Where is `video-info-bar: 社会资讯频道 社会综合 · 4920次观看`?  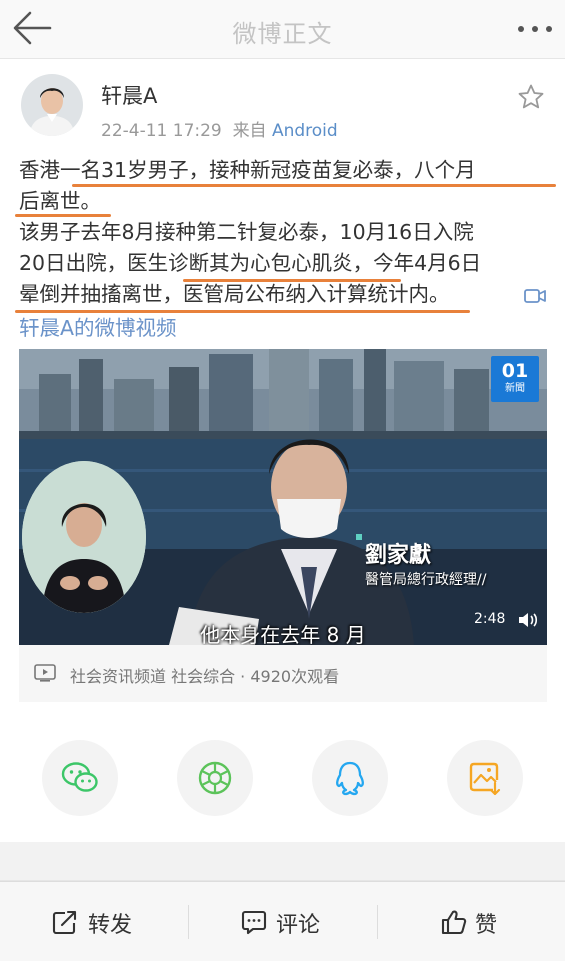
video-info-bar: 社会资讯频道 社会综合 · 4920次观看 is located at coordinates (283, 673).